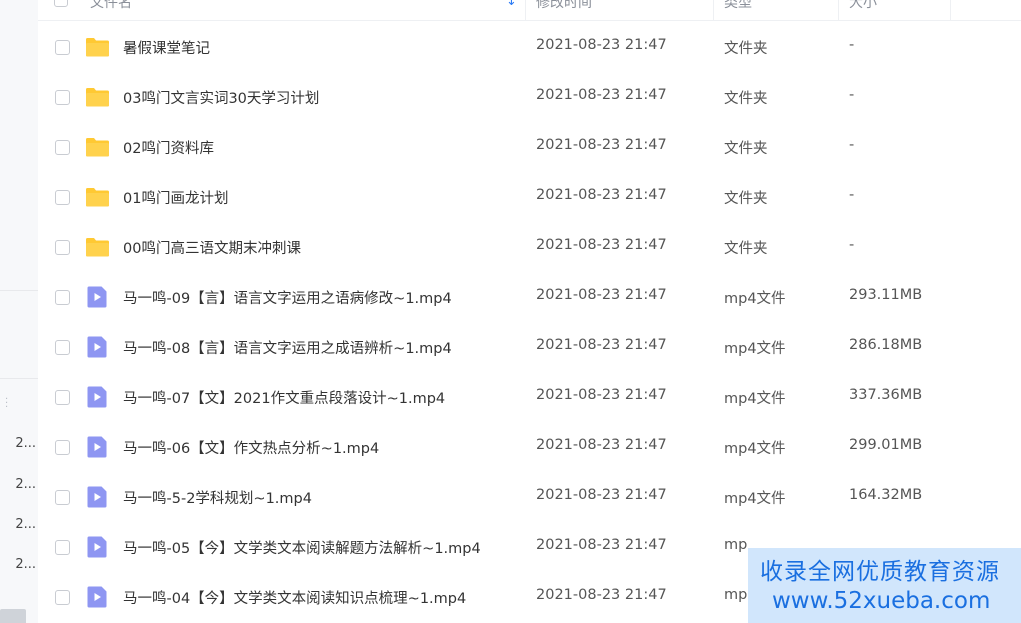 This screenshot has height=623, width=1021. What do you see at coordinates (886, 295) in the screenshot?
I see `file-size: 293.11MB` at bounding box center [886, 295].